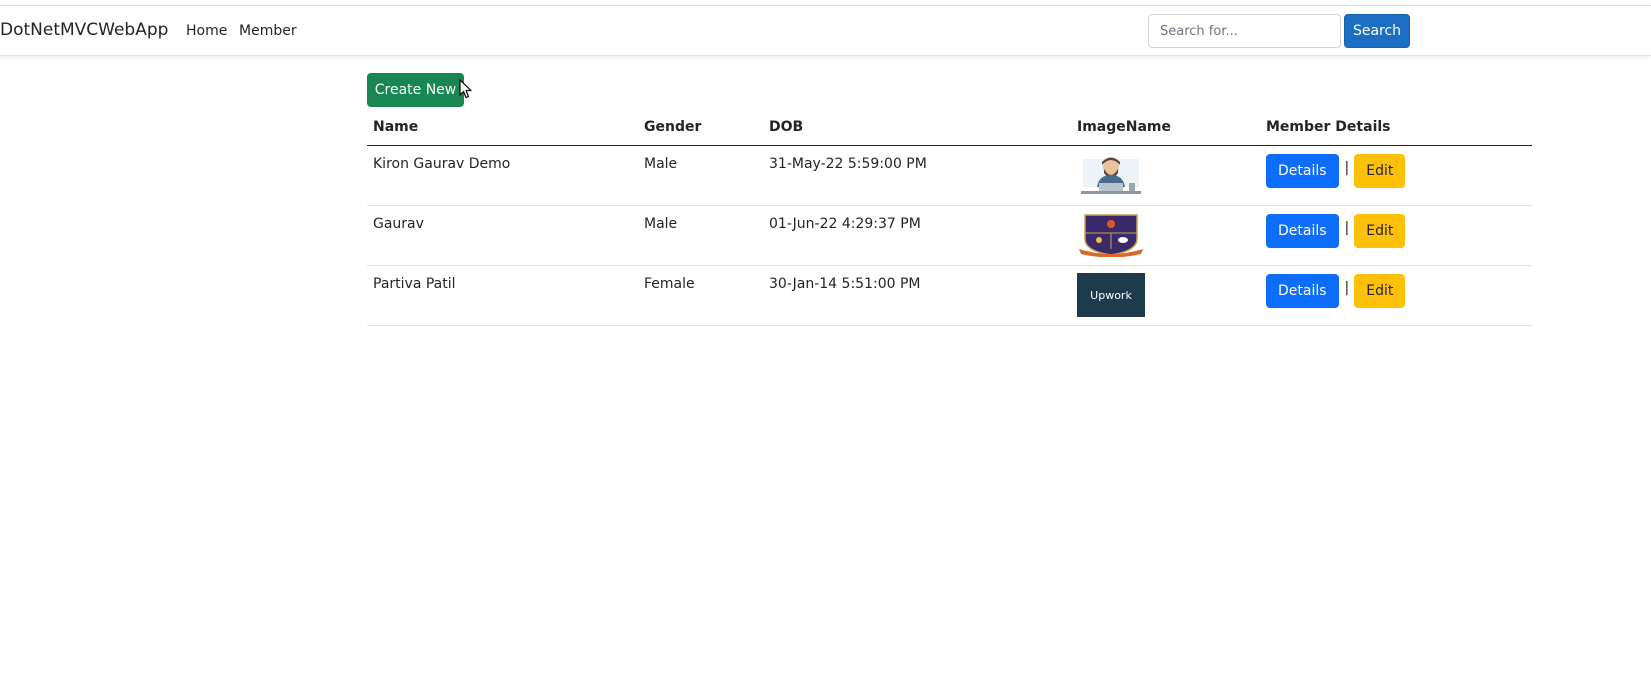  What do you see at coordinates (917, 295) in the screenshot?
I see `cell-dob: 30-Jan-14 5:51:00 PM` at bounding box center [917, 295].